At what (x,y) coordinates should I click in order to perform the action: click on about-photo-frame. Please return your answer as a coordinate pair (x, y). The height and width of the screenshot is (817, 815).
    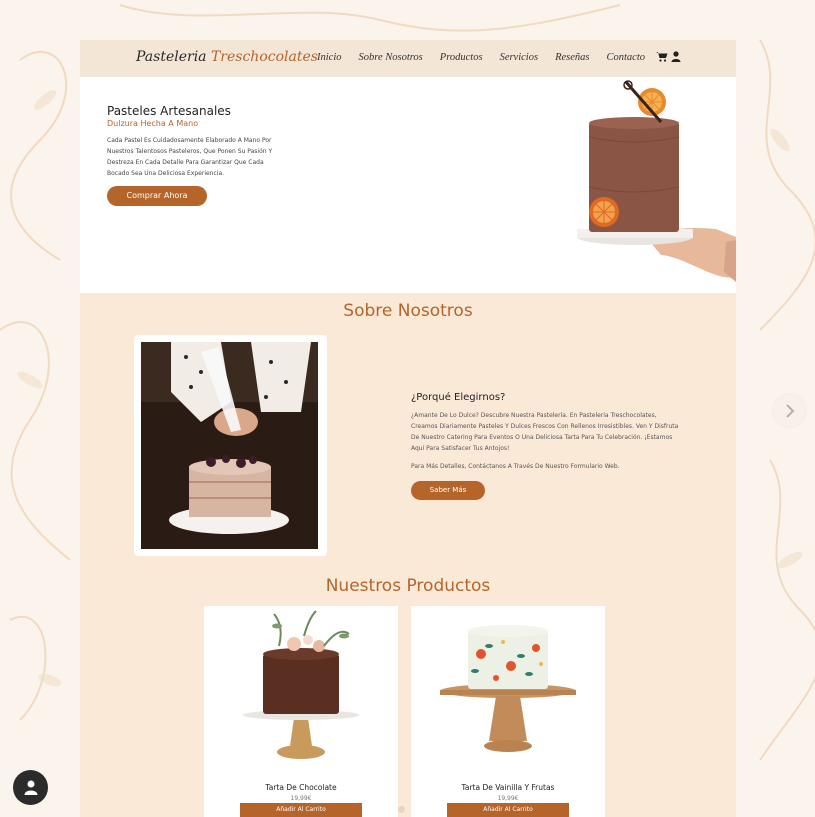
    Looking at the image, I should click on (230, 445).